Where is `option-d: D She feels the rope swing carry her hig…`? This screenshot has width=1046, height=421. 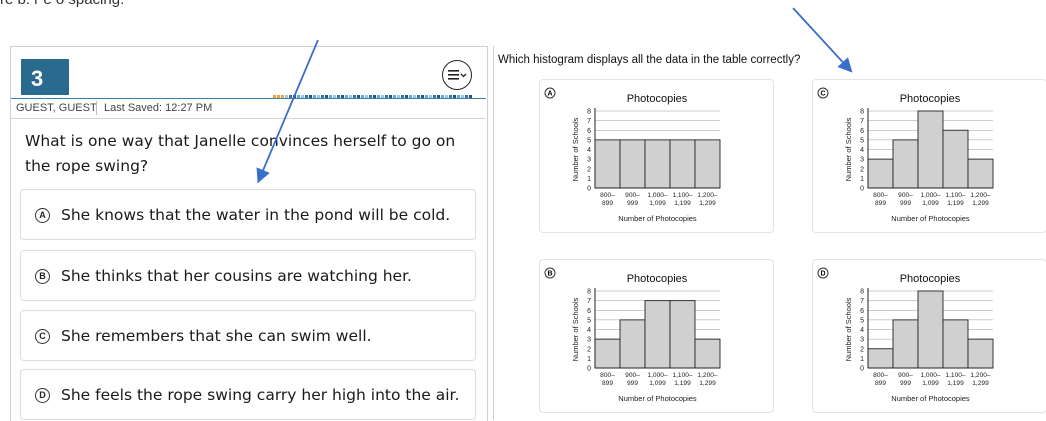 option-d: D She feels the rope swing carry her hig… is located at coordinates (248, 394).